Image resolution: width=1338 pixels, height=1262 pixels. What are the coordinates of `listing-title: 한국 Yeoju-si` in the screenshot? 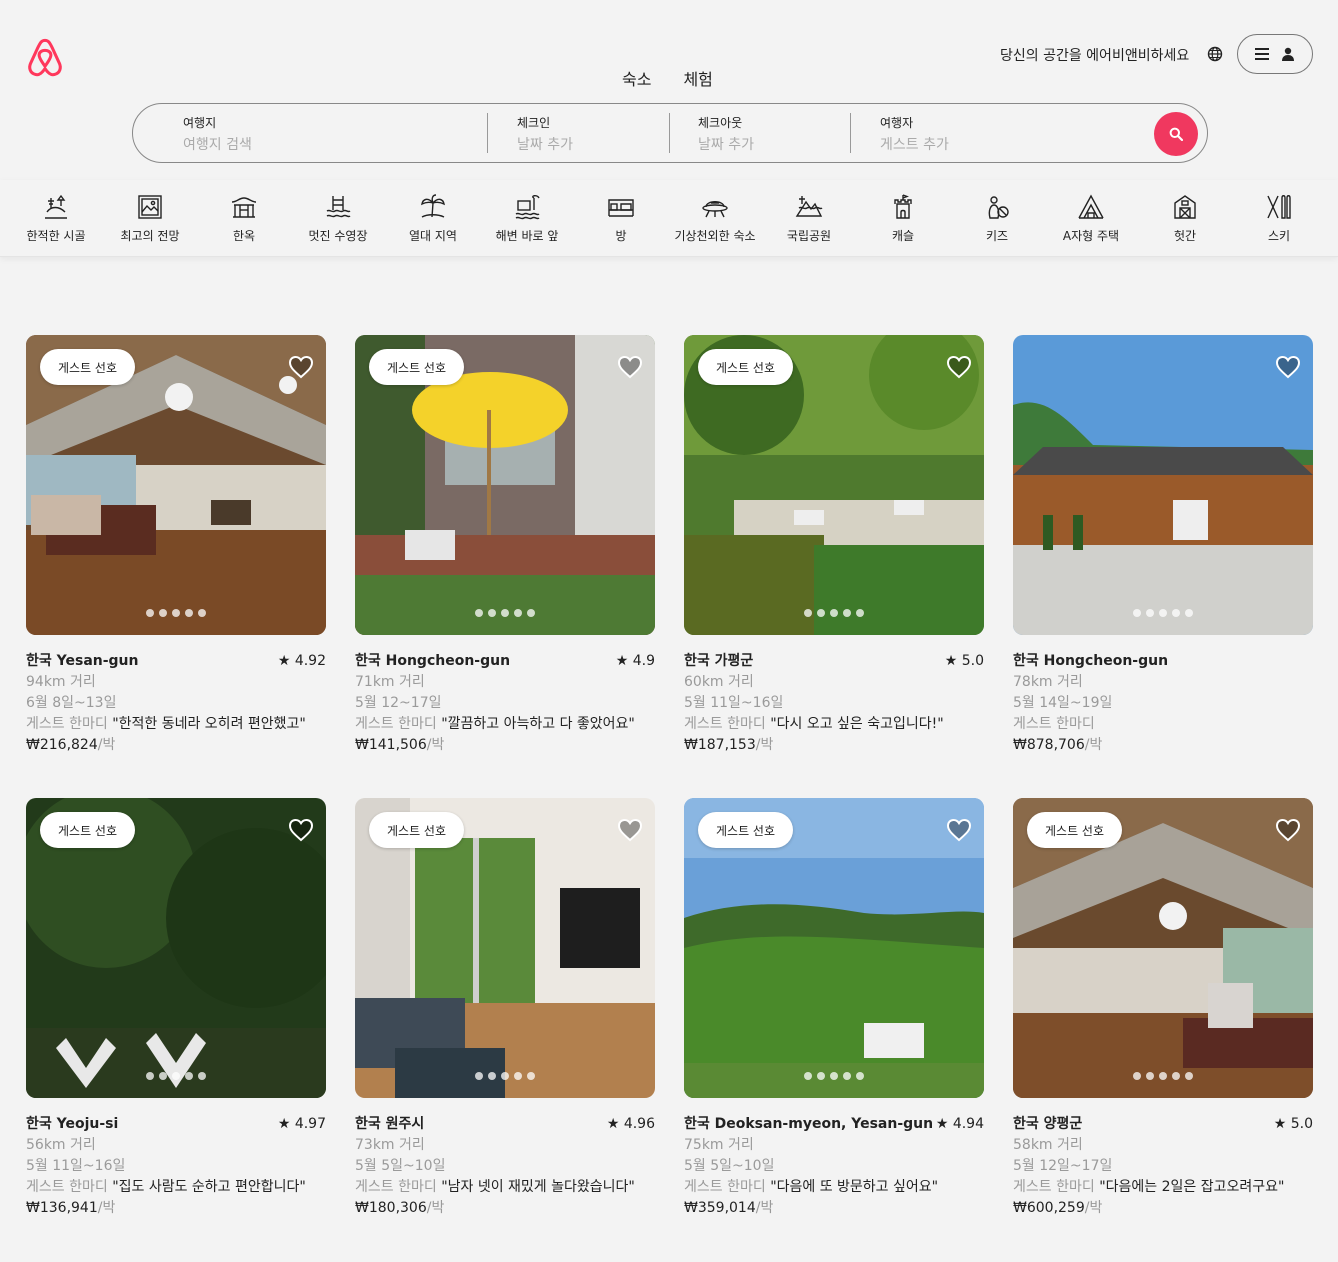 It's located at (72, 1124).